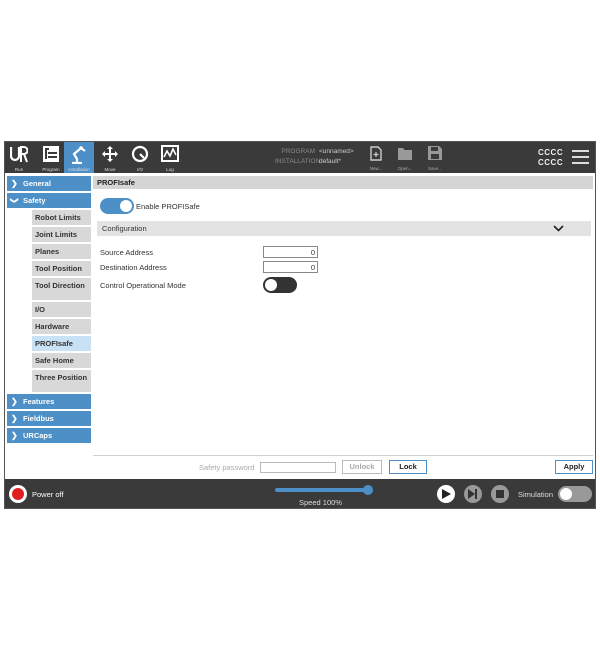 This screenshot has width=600, height=650. I want to click on safety-password-label: Safety password, so click(227, 467).